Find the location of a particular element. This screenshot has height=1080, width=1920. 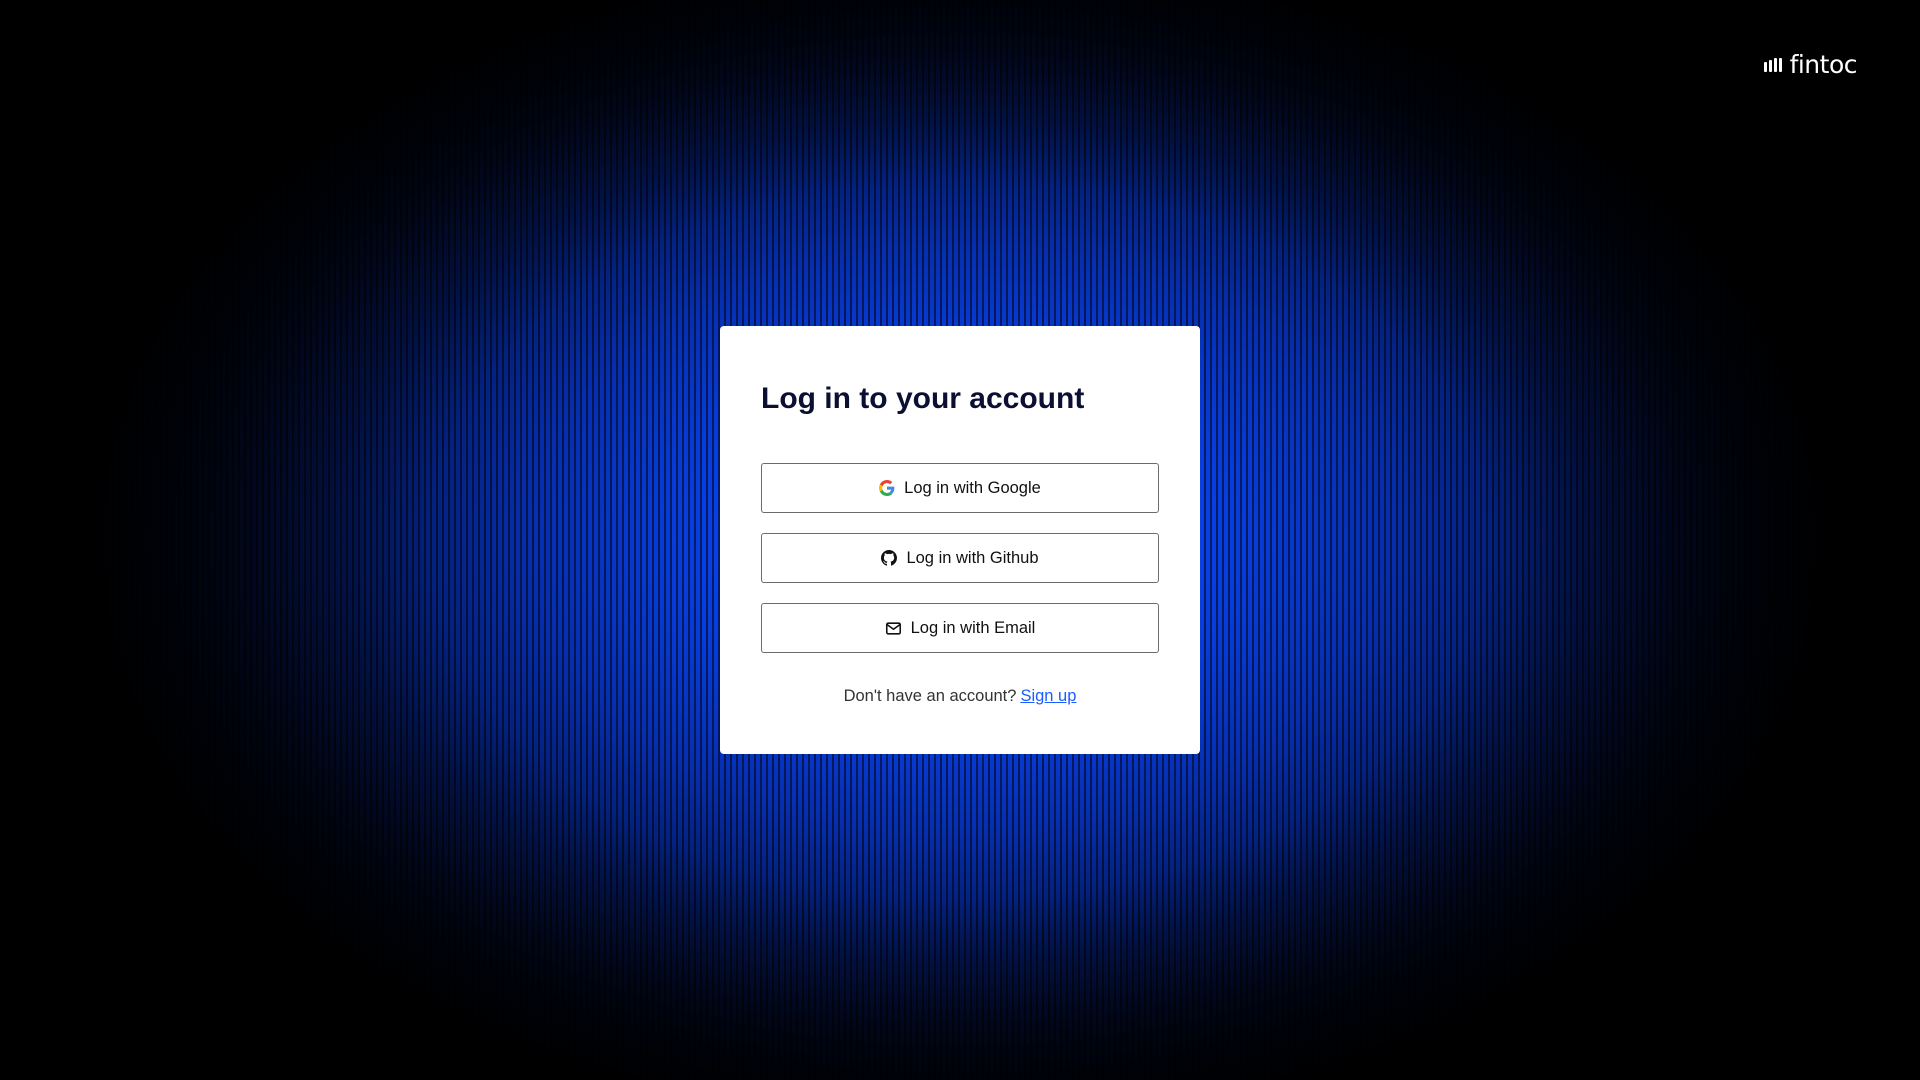

email-login-label: Log in with Email is located at coordinates (973, 627).